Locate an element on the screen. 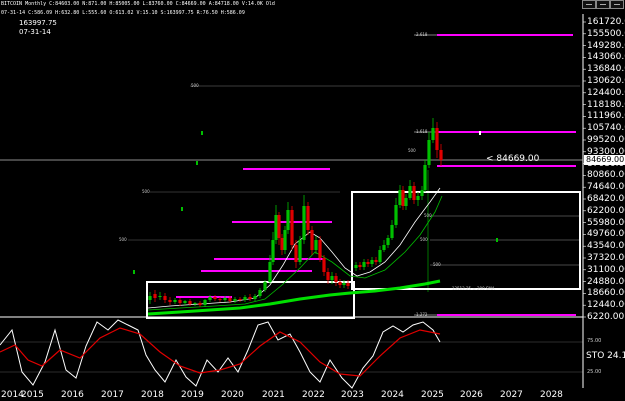  stoch-k-line is located at coordinates (220, 354).